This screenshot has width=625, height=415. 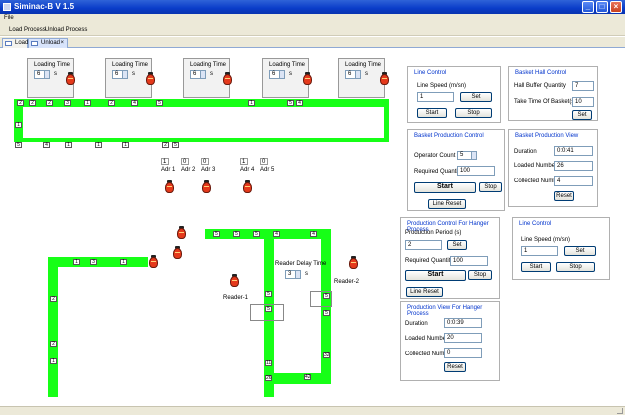 What do you see at coordinates (424, 292) in the screenshot?
I see `hanger-line-reset-button: Line Reset` at bounding box center [424, 292].